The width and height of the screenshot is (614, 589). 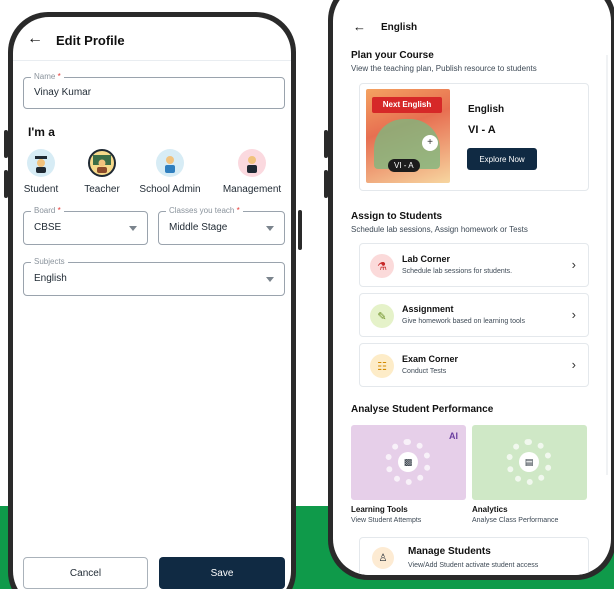 I want to click on class-badge: VI - A, so click(x=404, y=165).